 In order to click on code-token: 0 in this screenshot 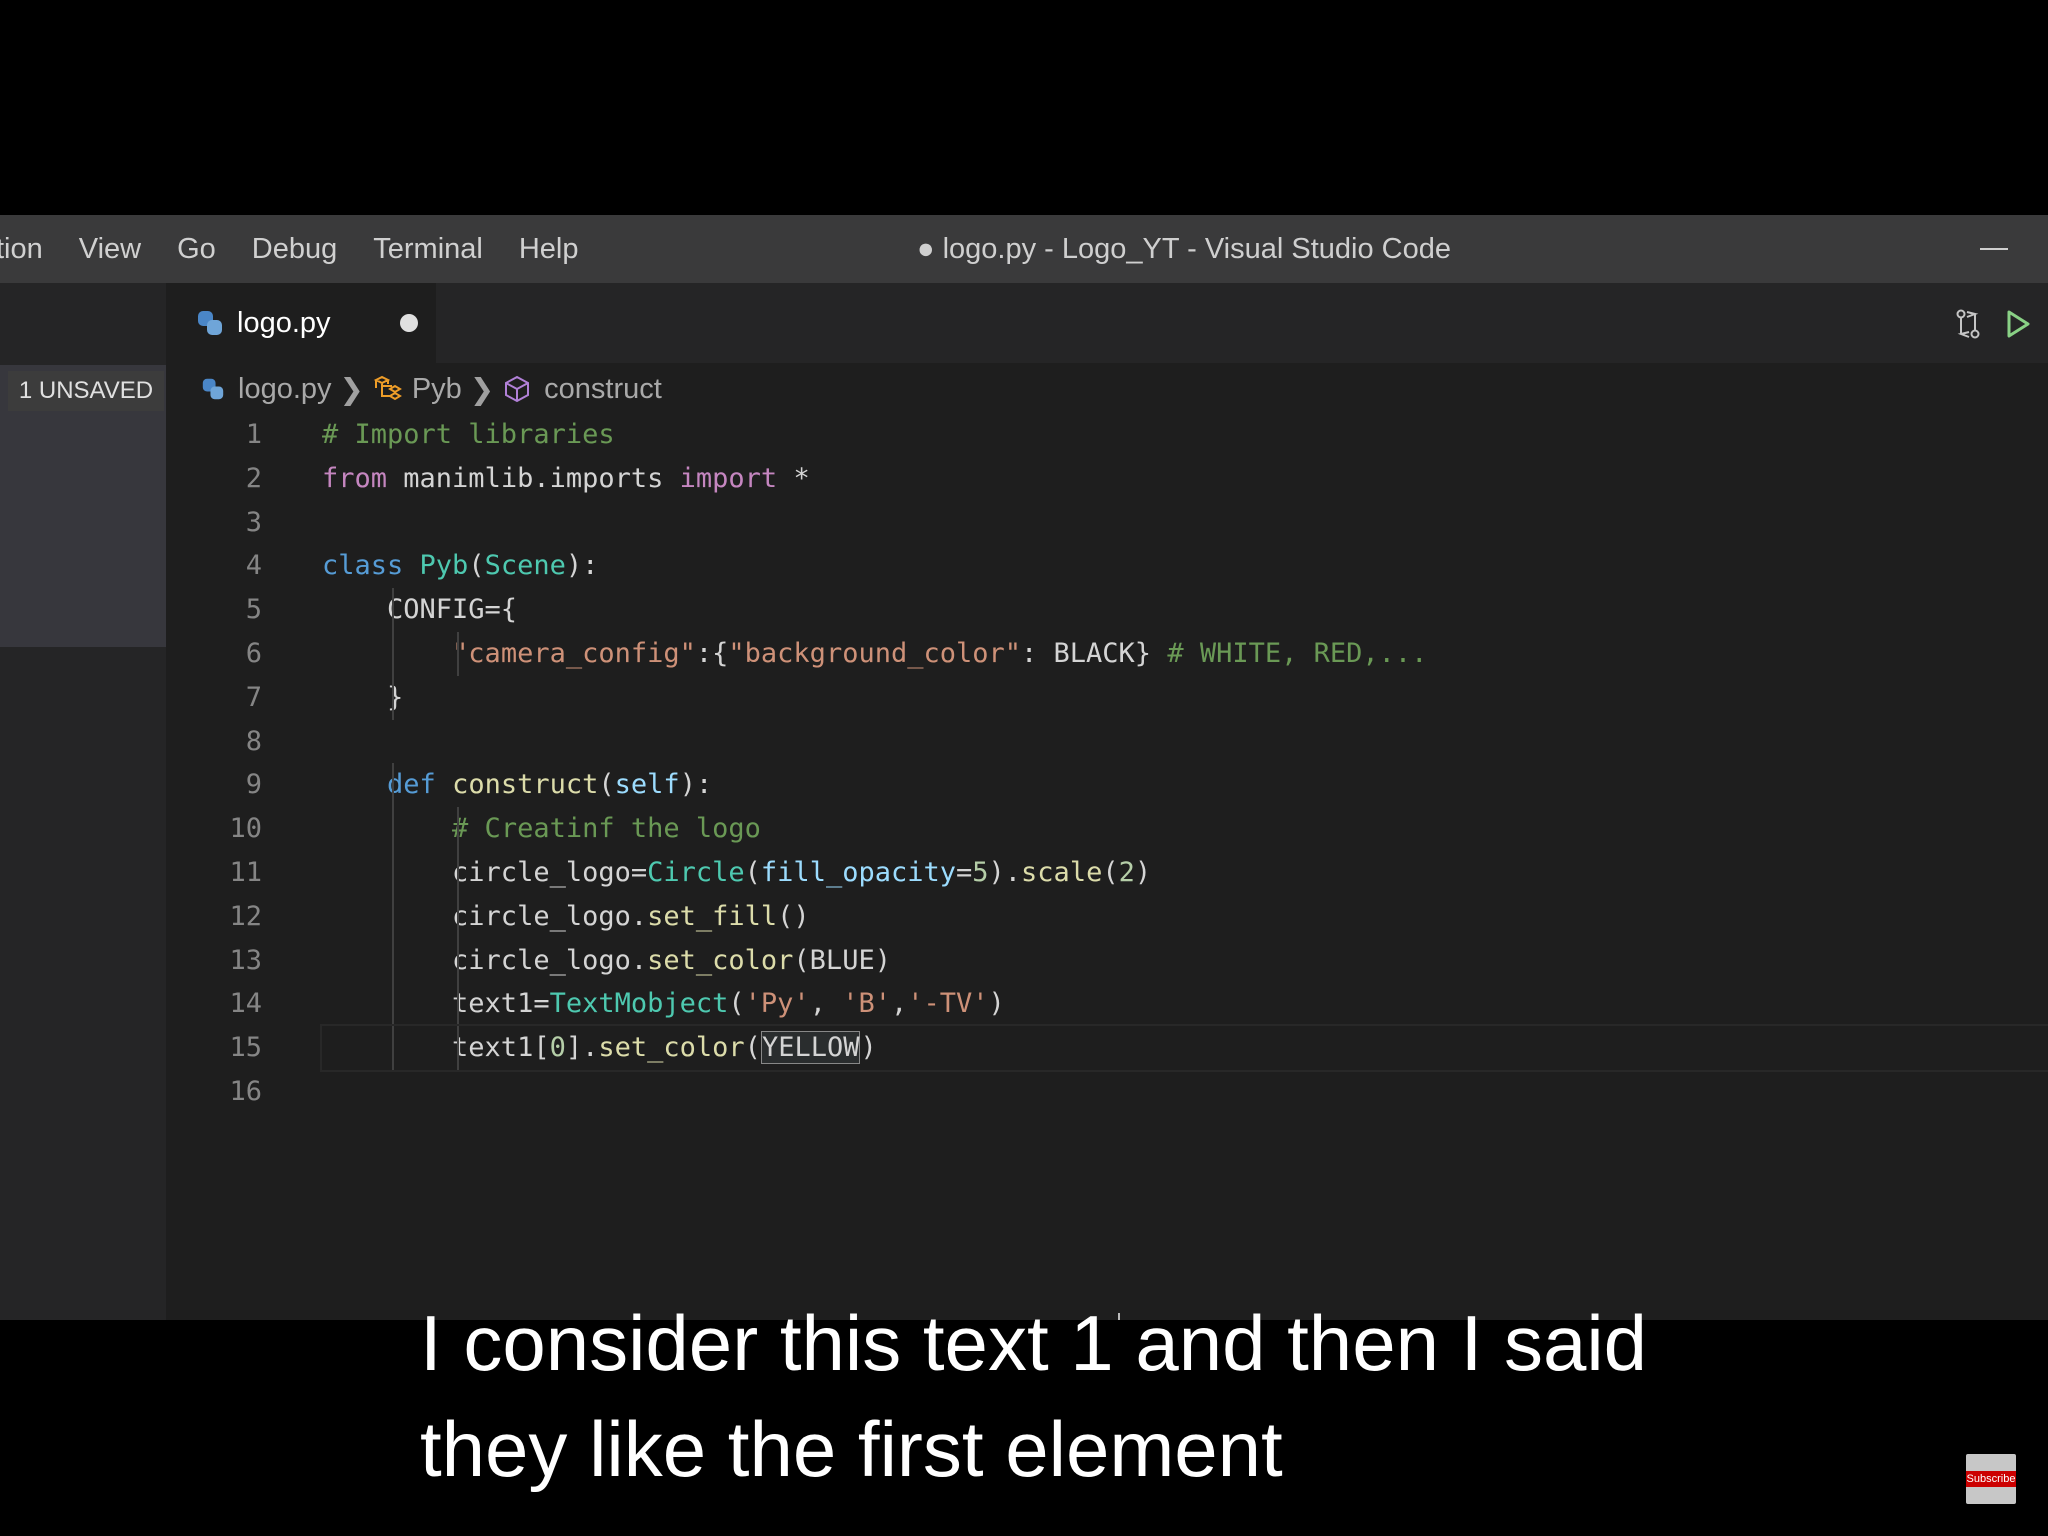, I will do `click(557, 1048)`.